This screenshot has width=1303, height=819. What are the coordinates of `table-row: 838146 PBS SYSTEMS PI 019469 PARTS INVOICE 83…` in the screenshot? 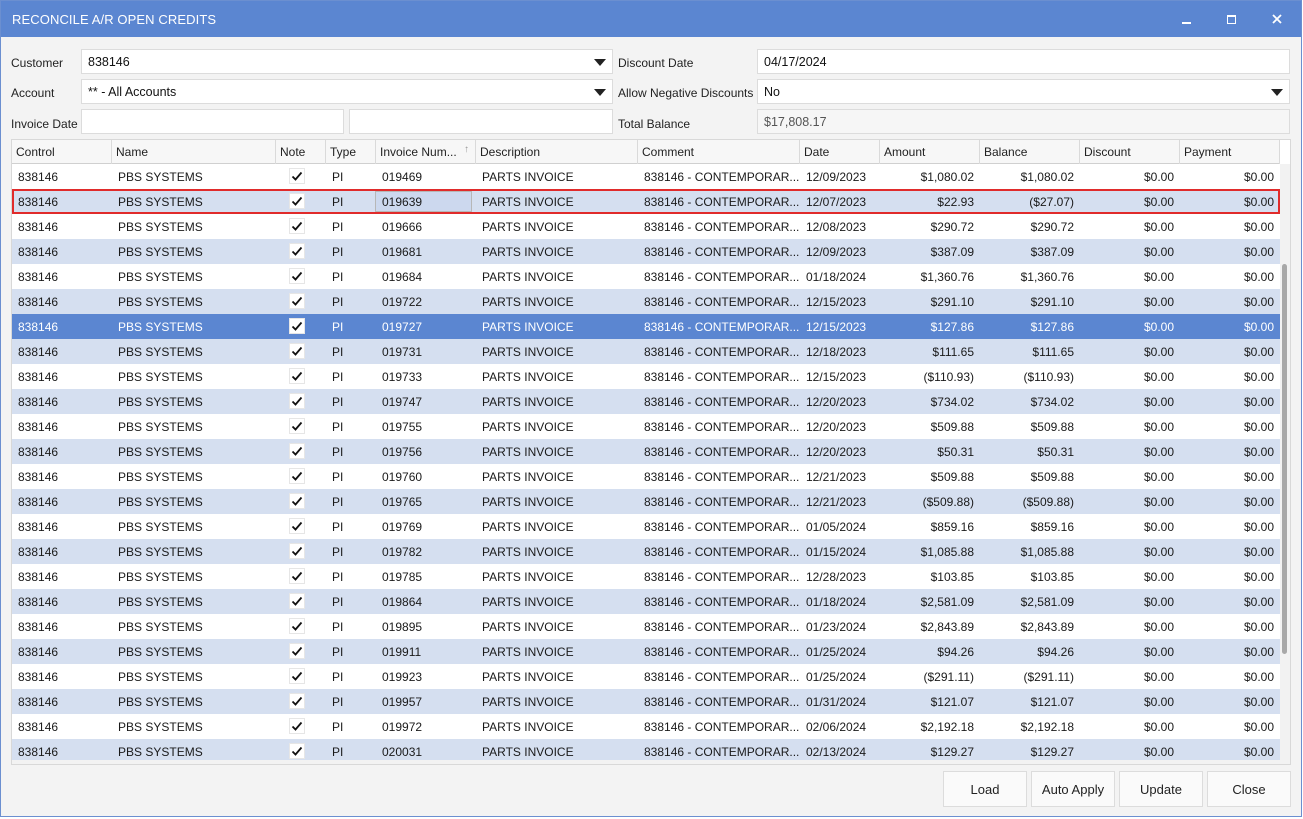 It's located at (646, 176).